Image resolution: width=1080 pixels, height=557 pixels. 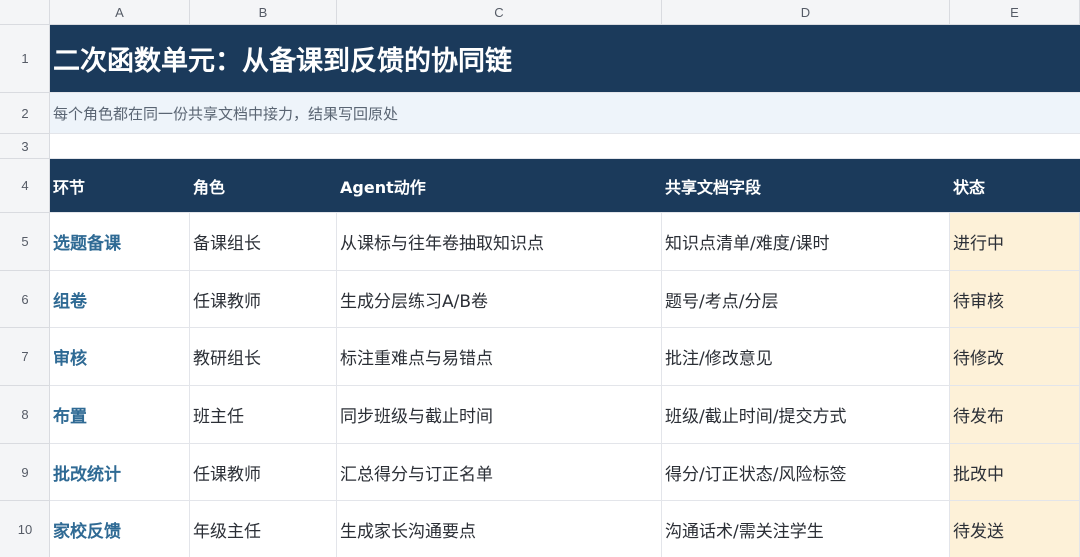 I want to click on header-cell-doc-fields: 共享文档字段, so click(x=806, y=185).